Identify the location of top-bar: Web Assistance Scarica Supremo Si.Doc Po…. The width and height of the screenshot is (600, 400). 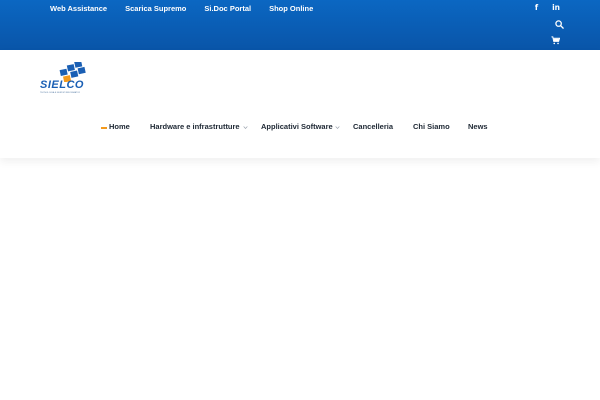
(300, 25).